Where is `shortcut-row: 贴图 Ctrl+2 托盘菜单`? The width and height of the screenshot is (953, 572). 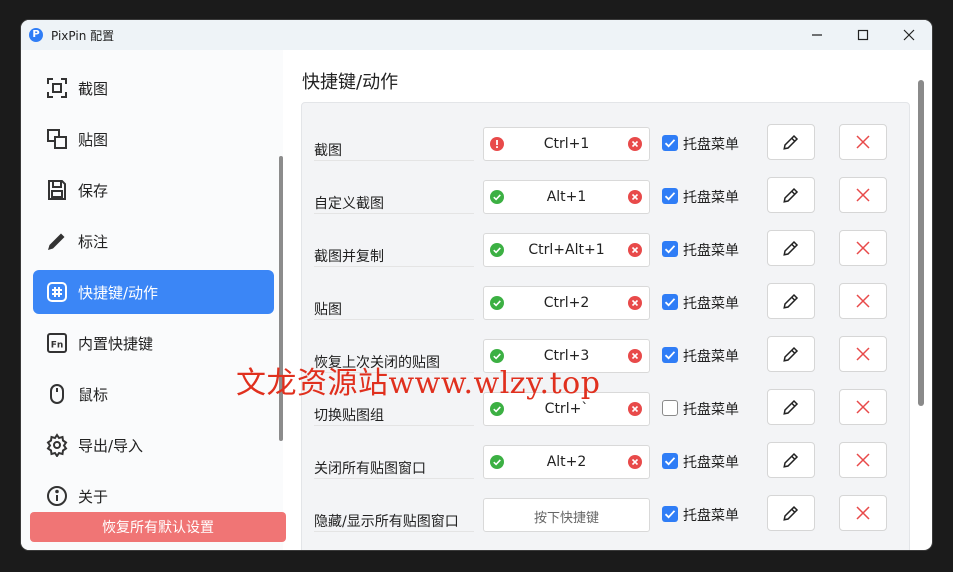 shortcut-row: 贴图 Ctrl+2 托盘菜单 is located at coordinates (605, 307).